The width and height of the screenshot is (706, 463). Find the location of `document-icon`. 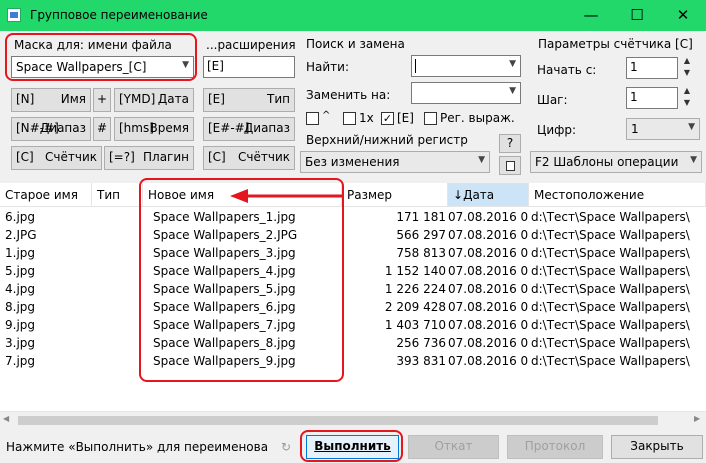

document-icon is located at coordinates (510, 166).